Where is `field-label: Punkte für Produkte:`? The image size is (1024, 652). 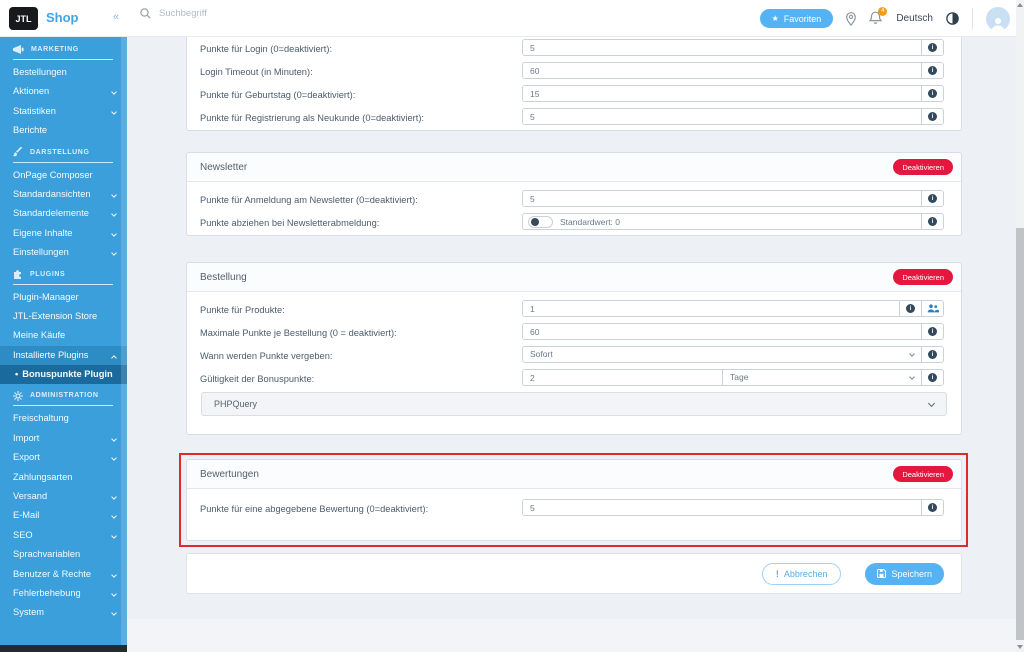
field-label: Punkte für Produkte: is located at coordinates (242, 310).